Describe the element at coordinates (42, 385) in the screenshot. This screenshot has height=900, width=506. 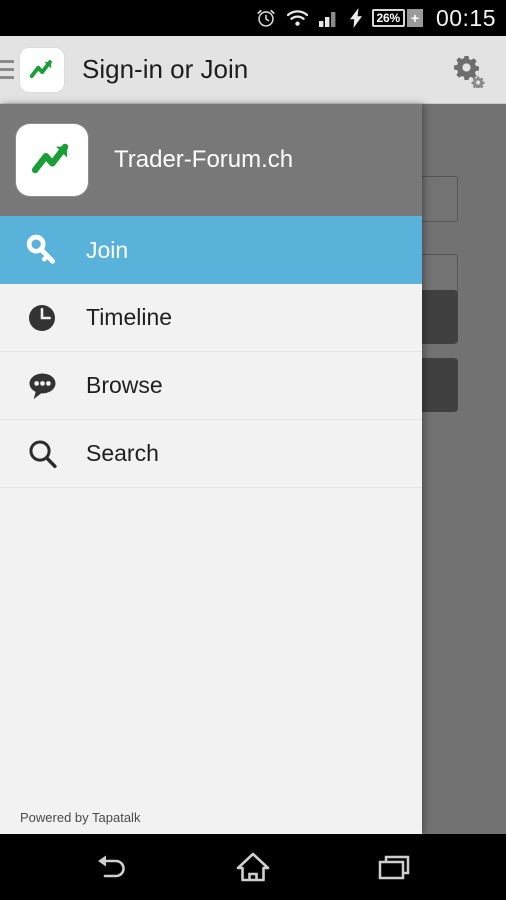
I see `speech-bubble-icon` at that location.